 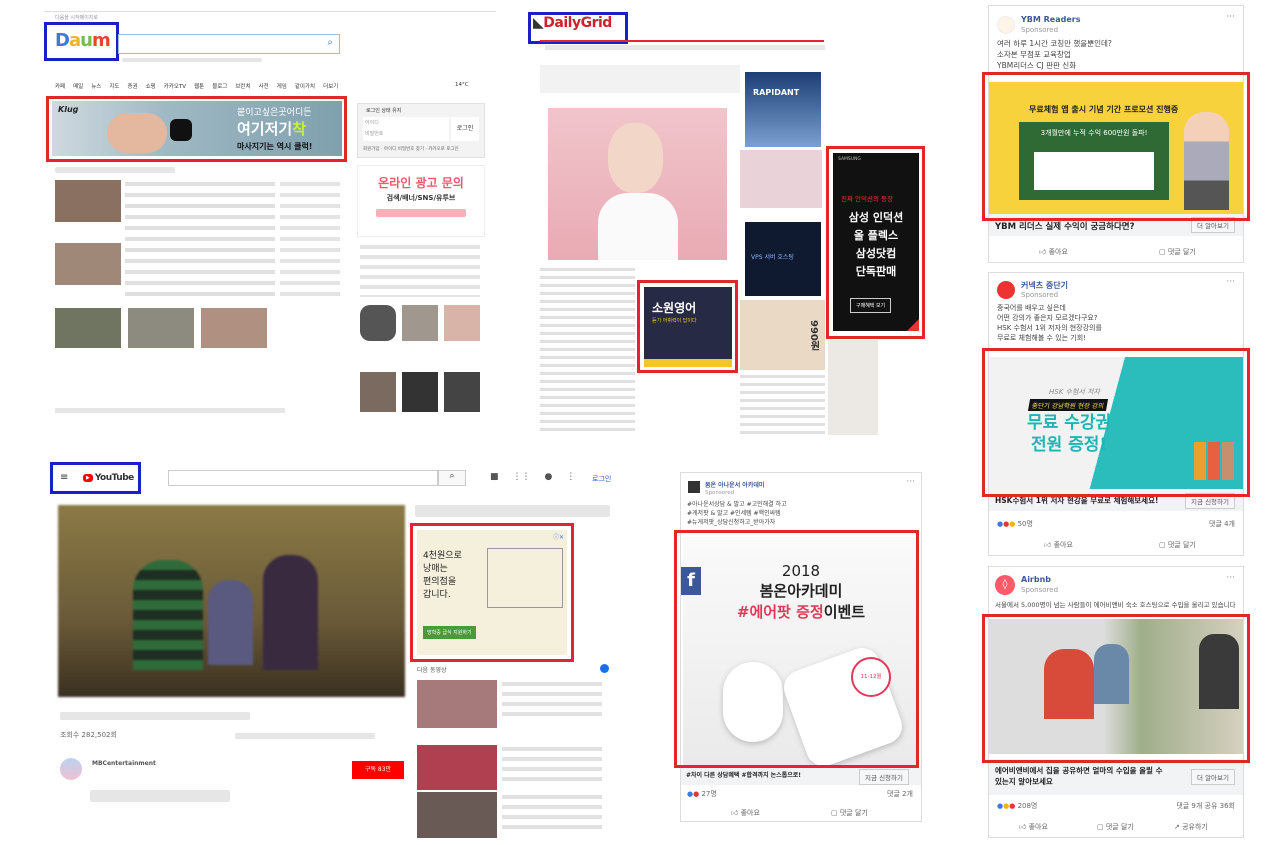 What do you see at coordinates (570, 477) in the screenshot?
I see `more-icon: ⋮` at bounding box center [570, 477].